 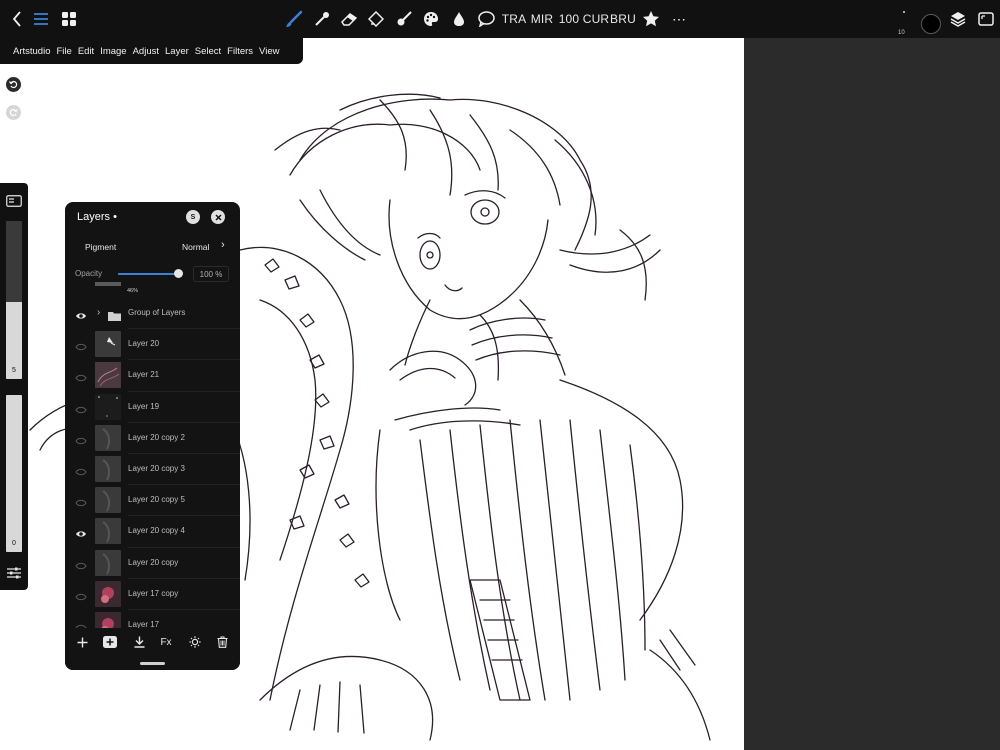 I want to click on layer-group-row: › Group of Layers, so click(x=152, y=314).